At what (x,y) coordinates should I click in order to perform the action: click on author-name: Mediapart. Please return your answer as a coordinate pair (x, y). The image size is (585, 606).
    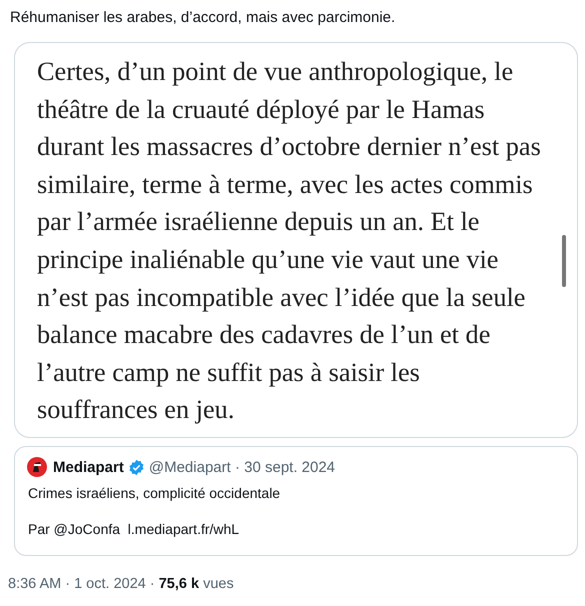
    Looking at the image, I should click on (88, 467).